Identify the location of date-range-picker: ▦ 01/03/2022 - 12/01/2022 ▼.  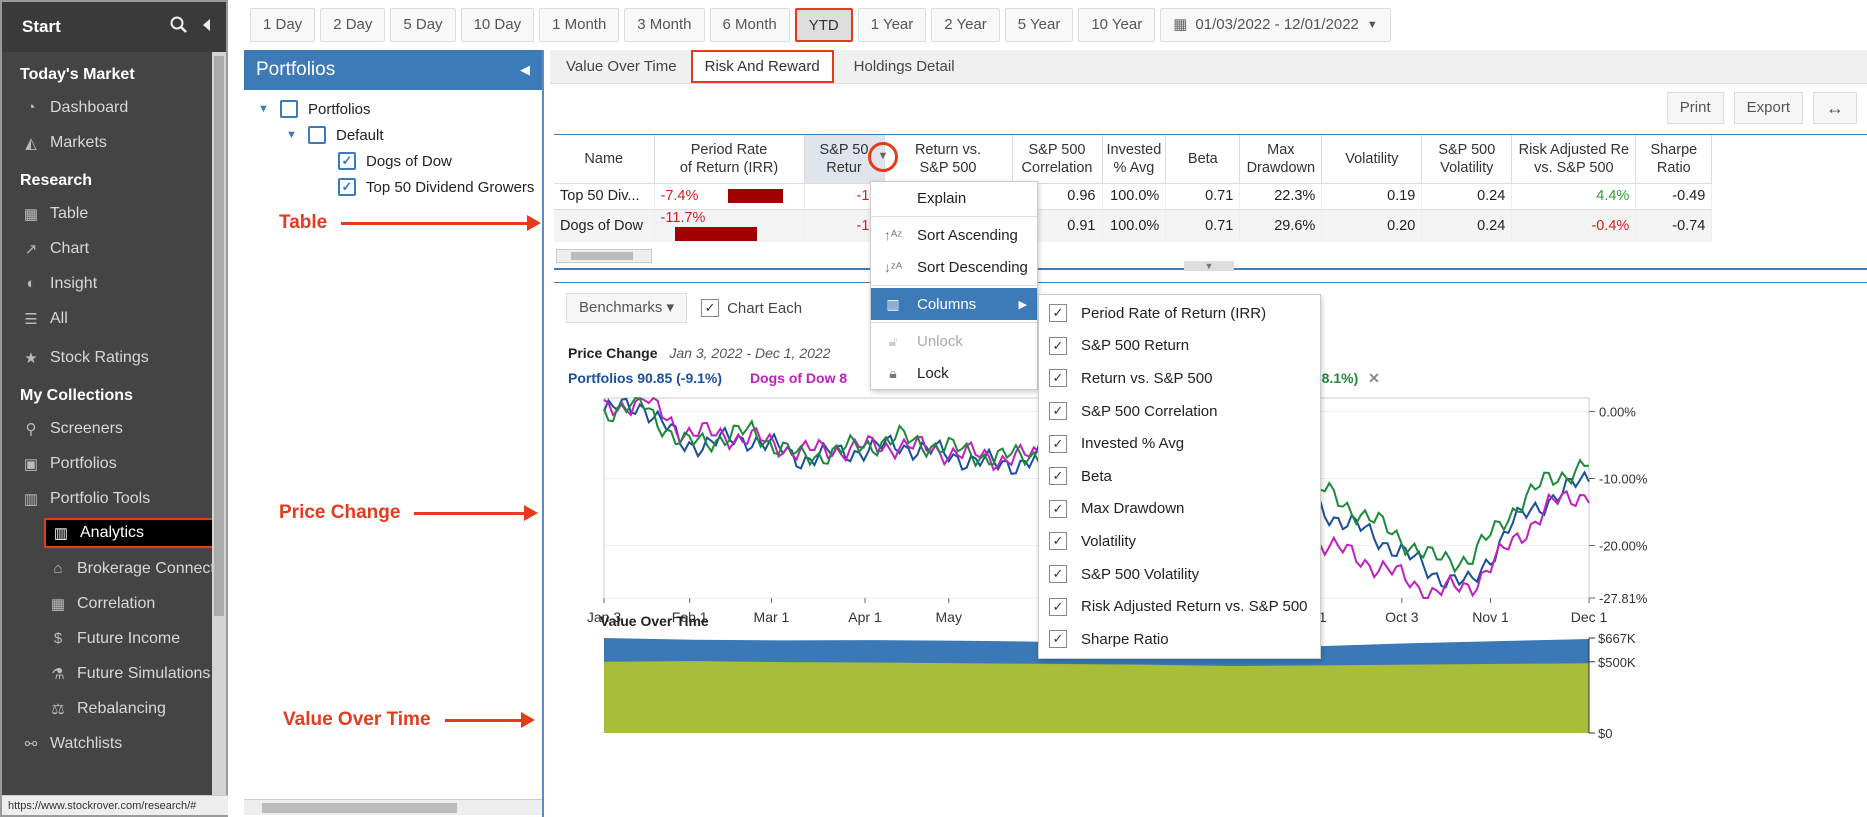
(1275, 25).